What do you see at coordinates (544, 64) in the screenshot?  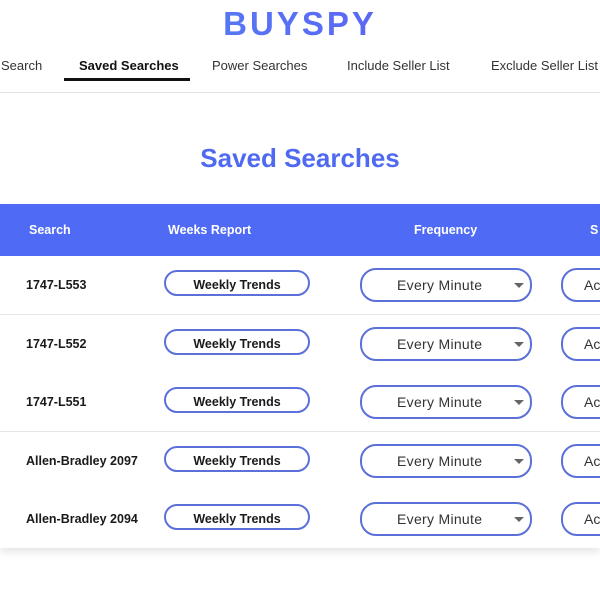 I see `tab-exclude-seller-list: Exclude Seller List` at bounding box center [544, 64].